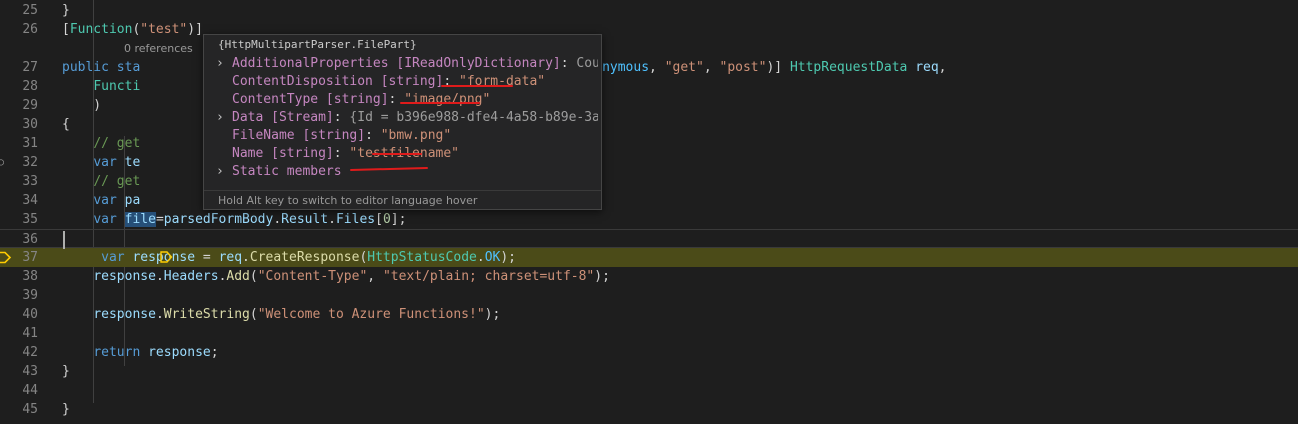 The image size is (1298, 424). I want to click on line-number: 40, so click(19, 314).